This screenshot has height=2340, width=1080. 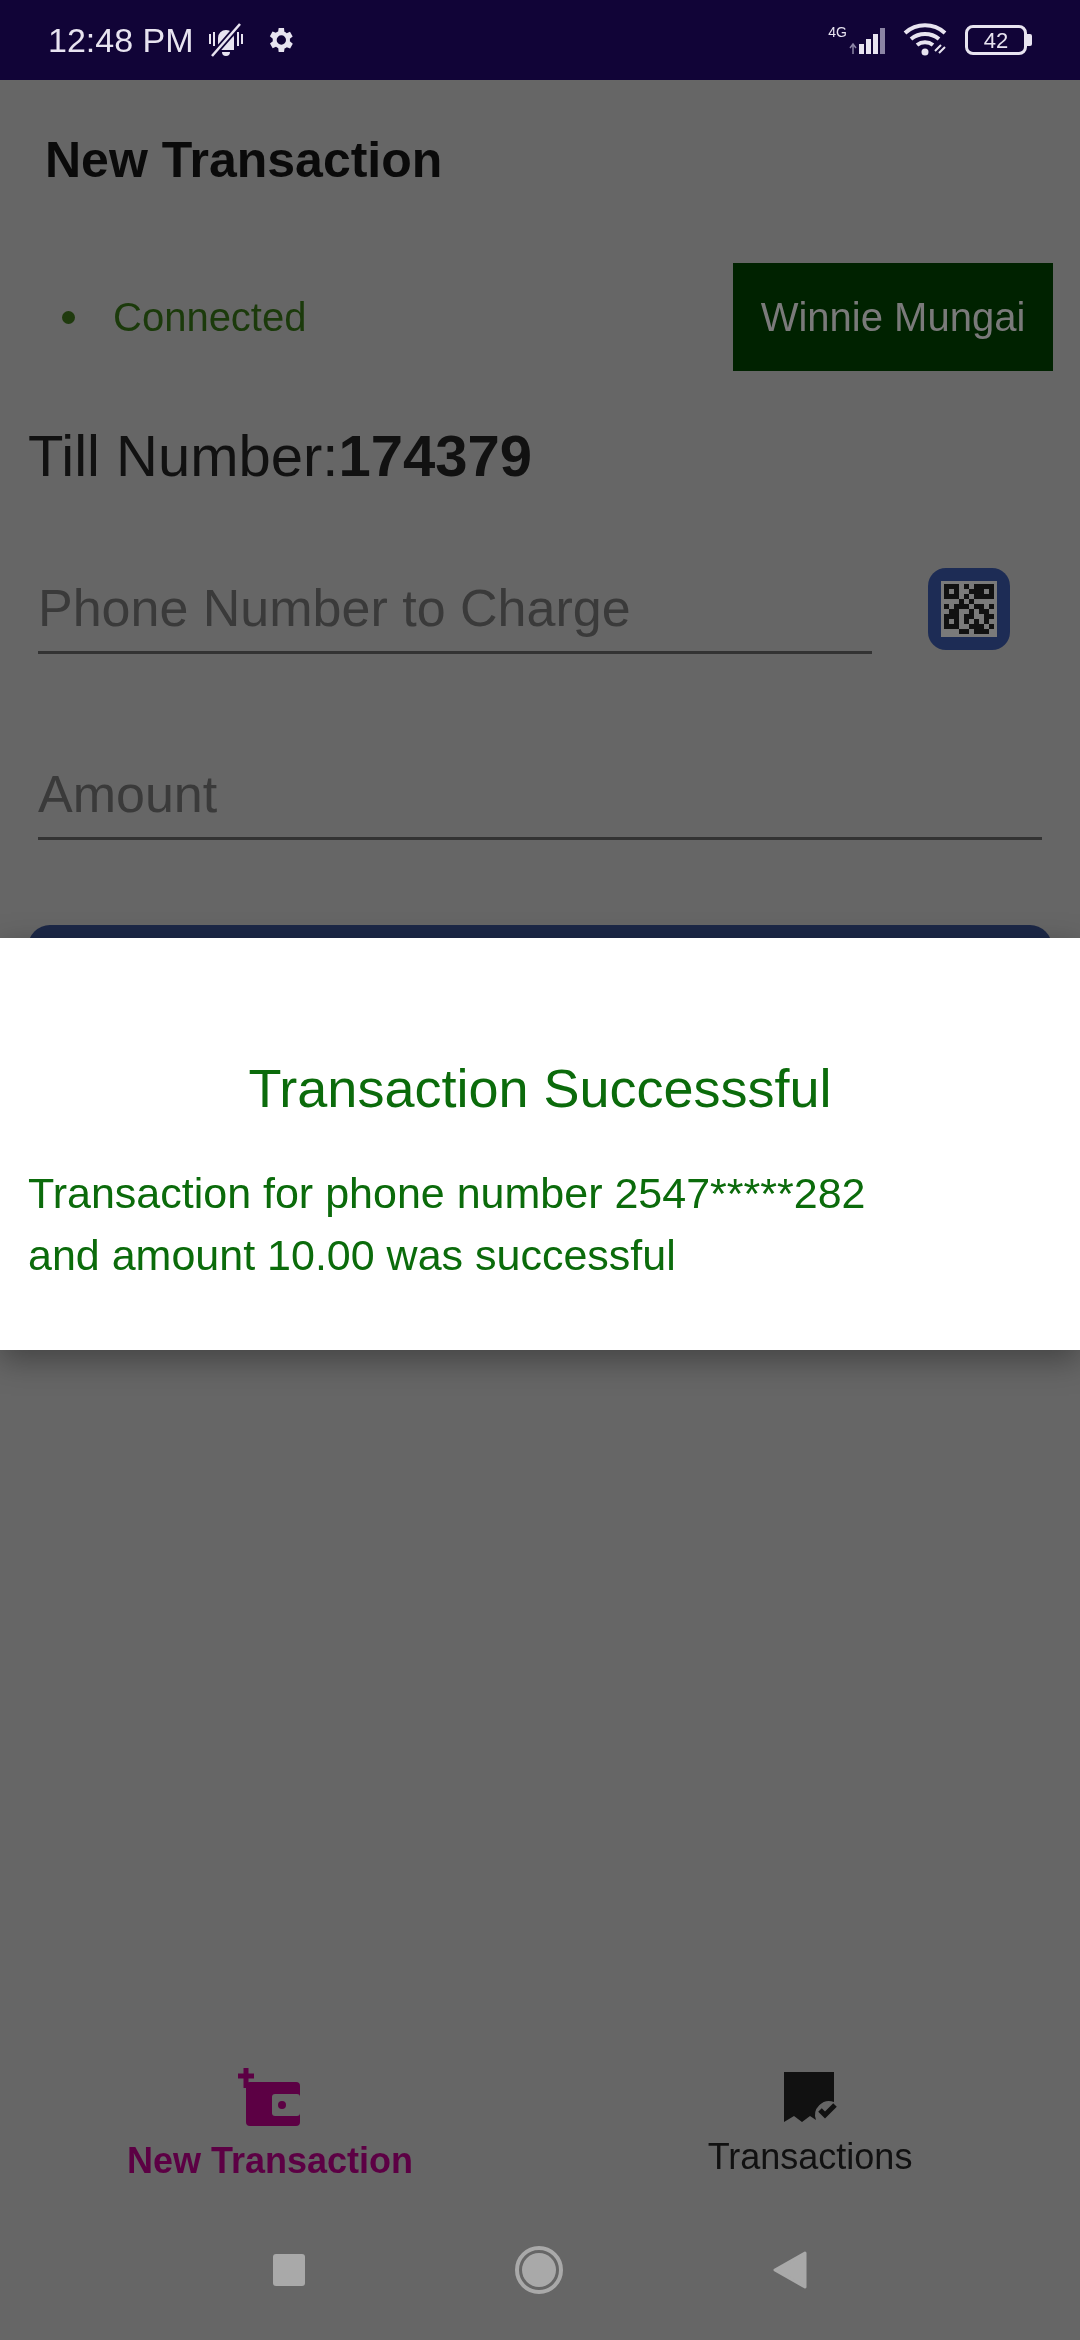 What do you see at coordinates (244, 160) in the screenshot?
I see `page-title: New Transaction` at bounding box center [244, 160].